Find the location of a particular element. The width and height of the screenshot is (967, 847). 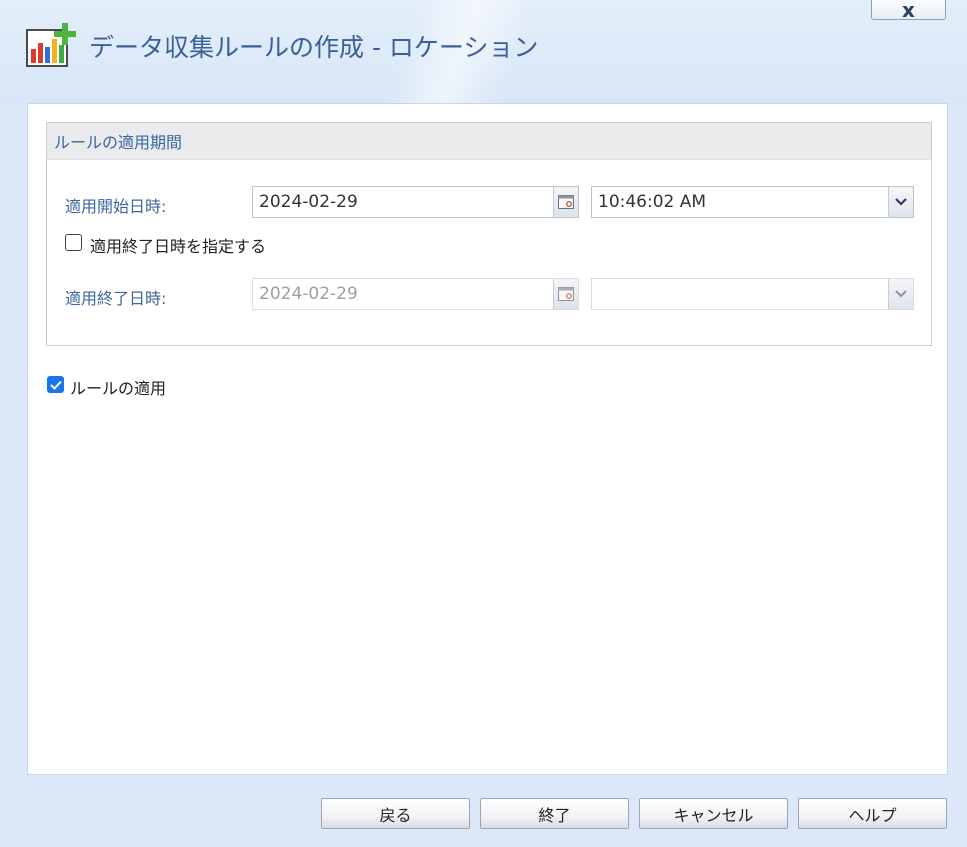

end-datetime-label: 適用終了日時: is located at coordinates (116, 298).